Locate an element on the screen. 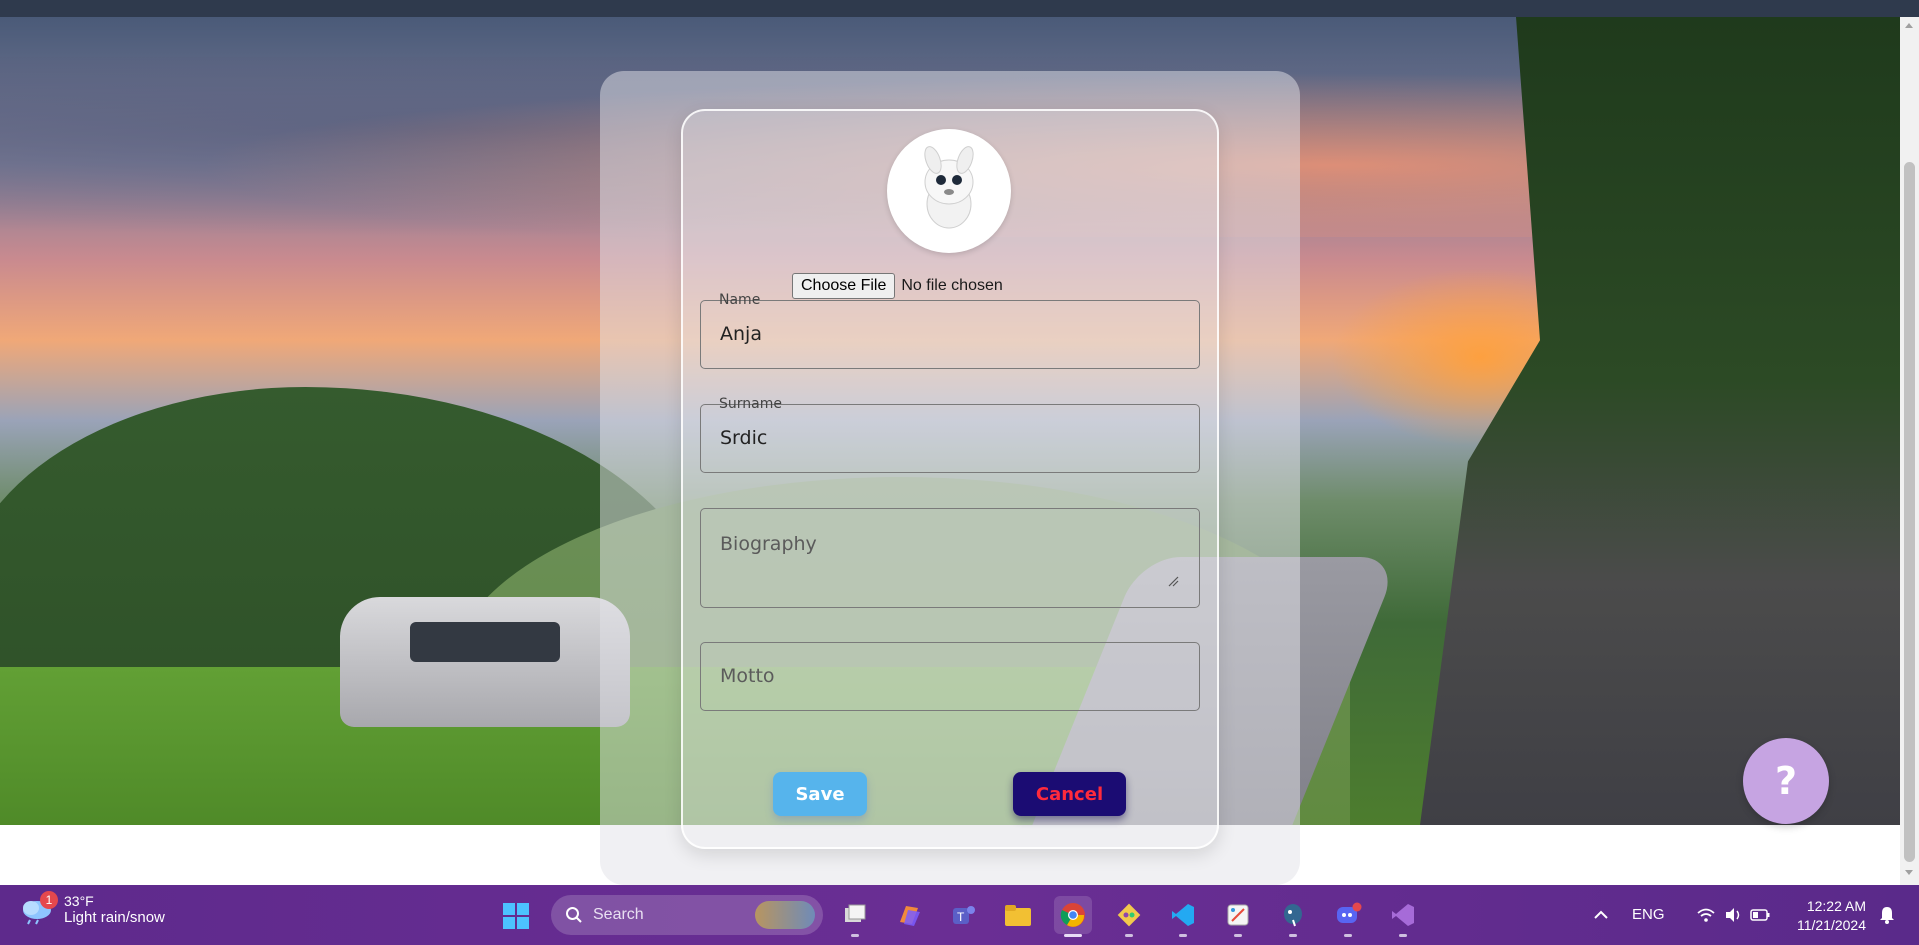  vscode-icon is located at coordinates (1183, 916).